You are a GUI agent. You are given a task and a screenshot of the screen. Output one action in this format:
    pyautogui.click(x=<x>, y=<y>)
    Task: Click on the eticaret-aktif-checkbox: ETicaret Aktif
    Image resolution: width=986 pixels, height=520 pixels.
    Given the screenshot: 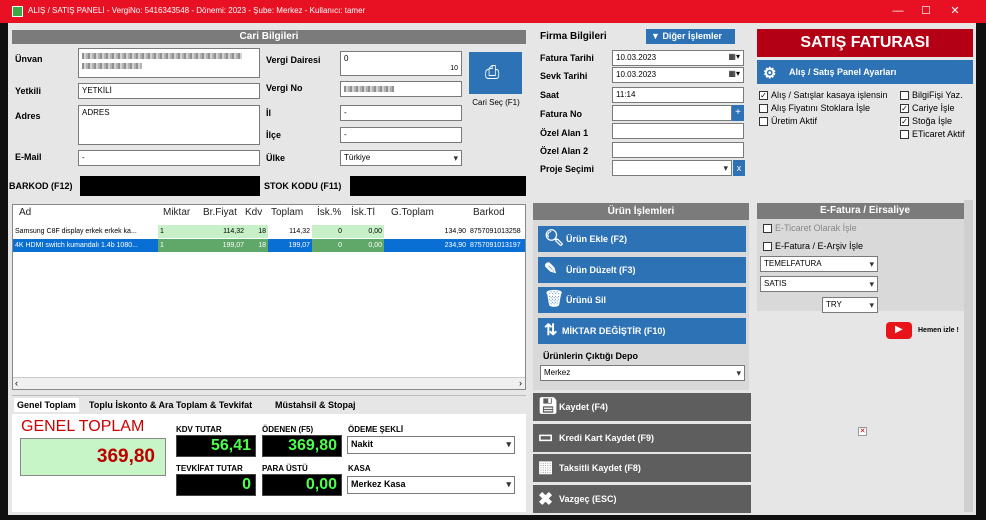 What is the action you would take?
    pyautogui.click(x=932, y=134)
    